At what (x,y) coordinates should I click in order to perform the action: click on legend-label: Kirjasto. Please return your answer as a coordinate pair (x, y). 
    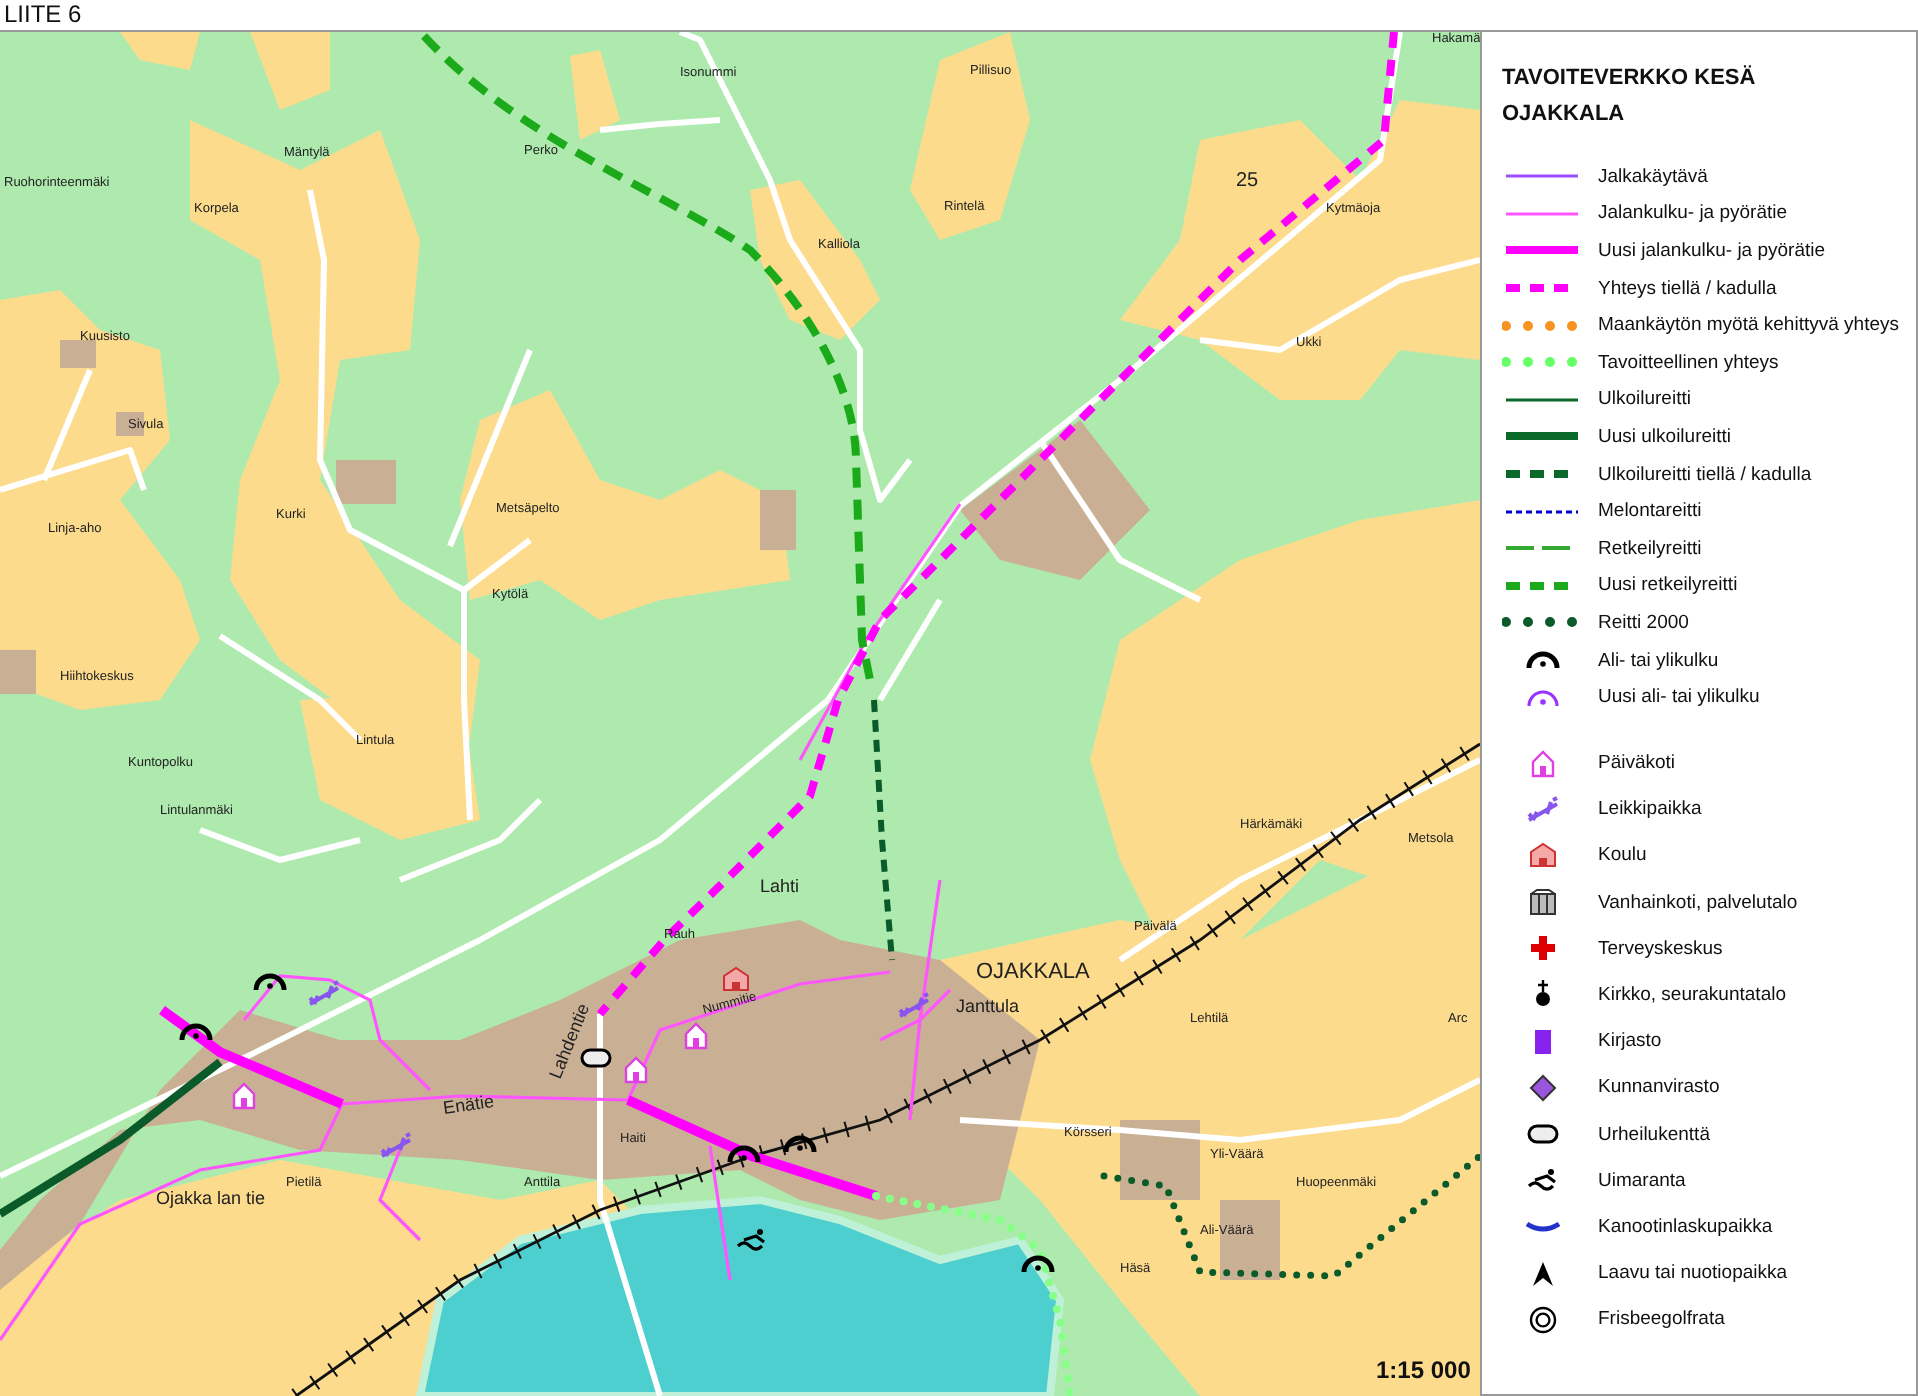
    Looking at the image, I should click on (1630, 1041).